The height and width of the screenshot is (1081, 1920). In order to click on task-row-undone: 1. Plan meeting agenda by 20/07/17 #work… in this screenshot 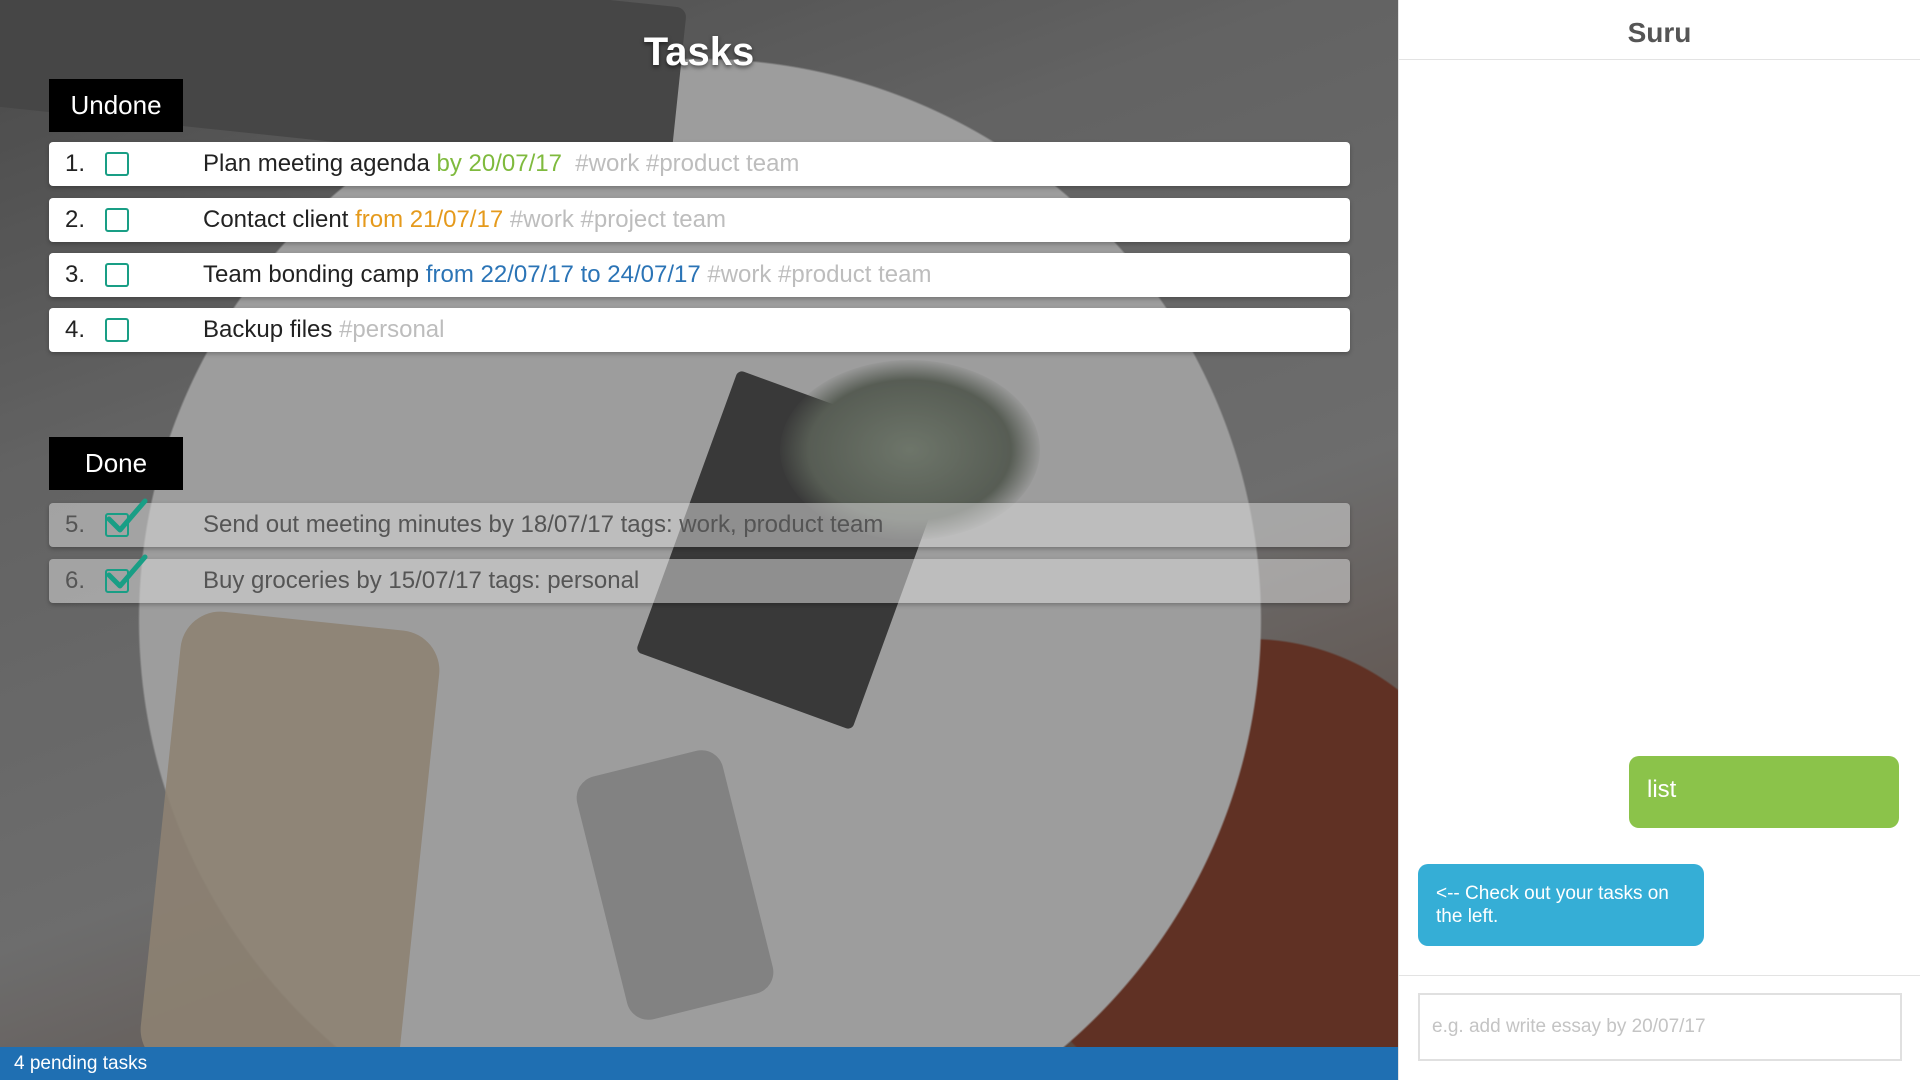, I will do `click(699, 164)`.